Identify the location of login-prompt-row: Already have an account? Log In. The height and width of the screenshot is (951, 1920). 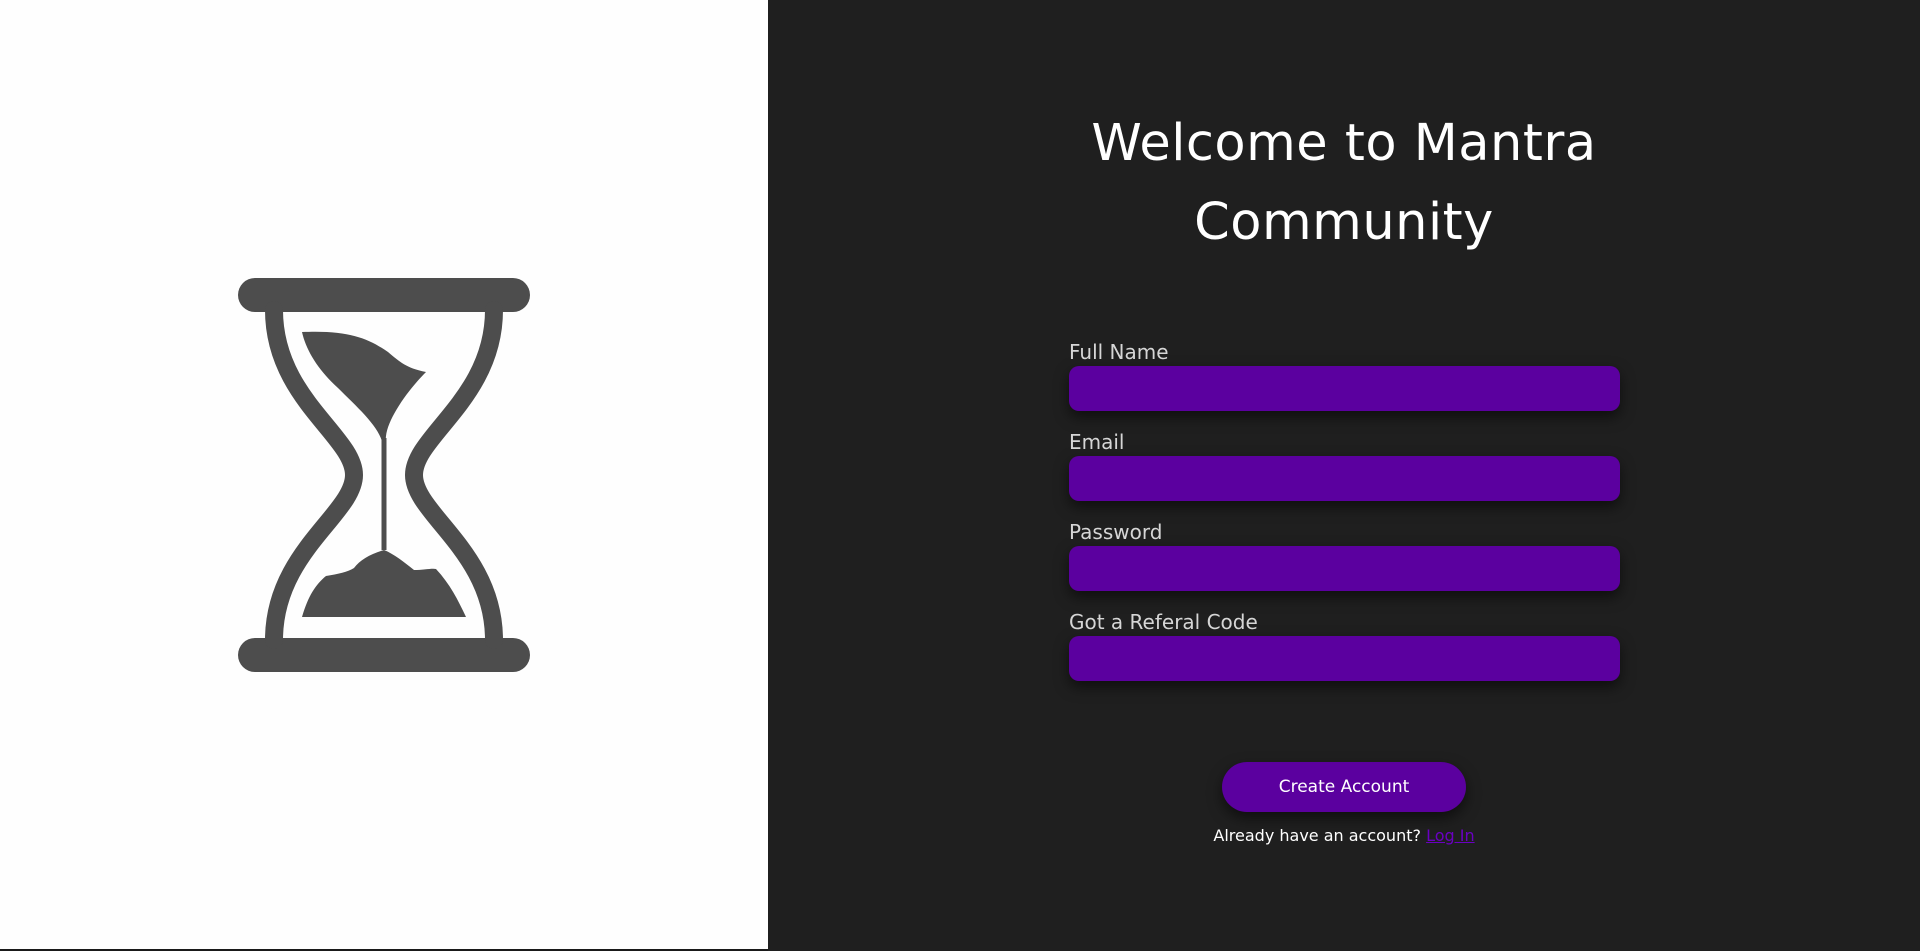
(1344, 836).